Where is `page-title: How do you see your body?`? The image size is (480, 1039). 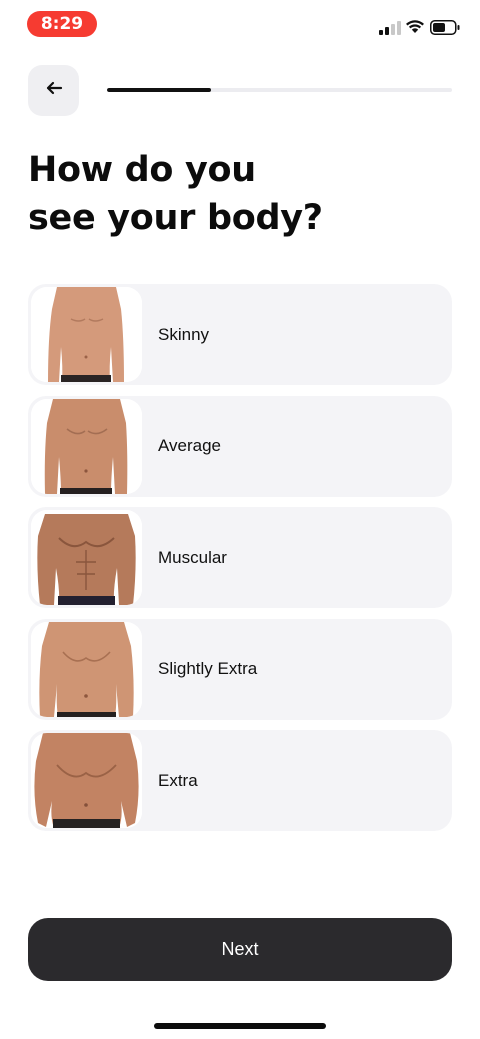 page-title: How do you see your body? is located at coordinates (175, 194).